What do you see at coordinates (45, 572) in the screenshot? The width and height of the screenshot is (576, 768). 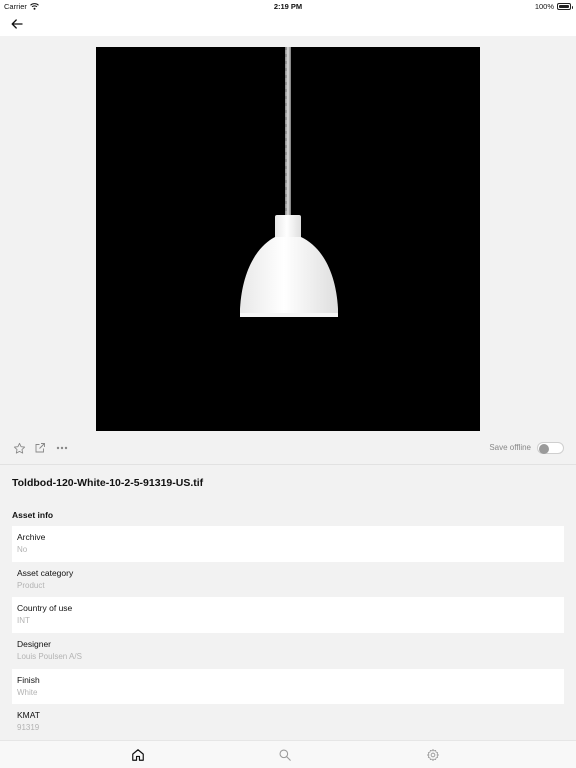 I see `info-label: Asset category` at bounding box center [45, 572].